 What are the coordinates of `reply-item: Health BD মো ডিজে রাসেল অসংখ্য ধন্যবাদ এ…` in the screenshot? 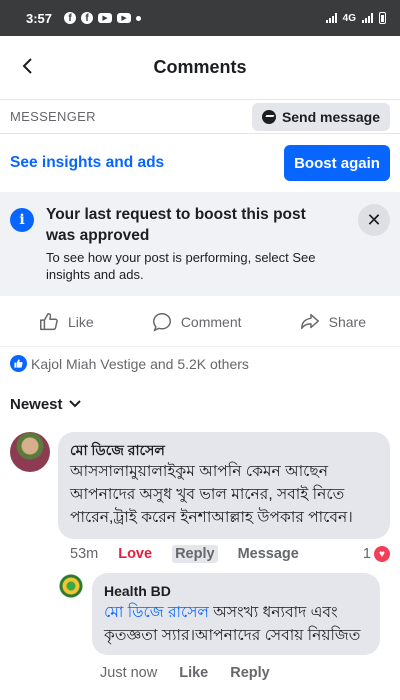 It's located at (200, 614).